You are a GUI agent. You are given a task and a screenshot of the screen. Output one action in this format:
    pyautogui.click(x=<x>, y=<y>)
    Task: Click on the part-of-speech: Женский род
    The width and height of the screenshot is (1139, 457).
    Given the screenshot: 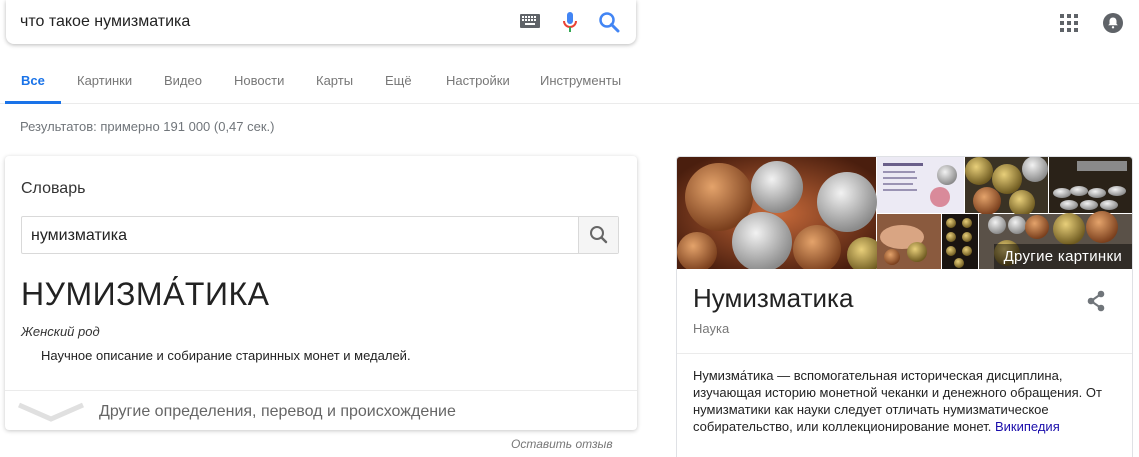 What is the action you would take?
    pyautogui.click(x=60, y=331)
    